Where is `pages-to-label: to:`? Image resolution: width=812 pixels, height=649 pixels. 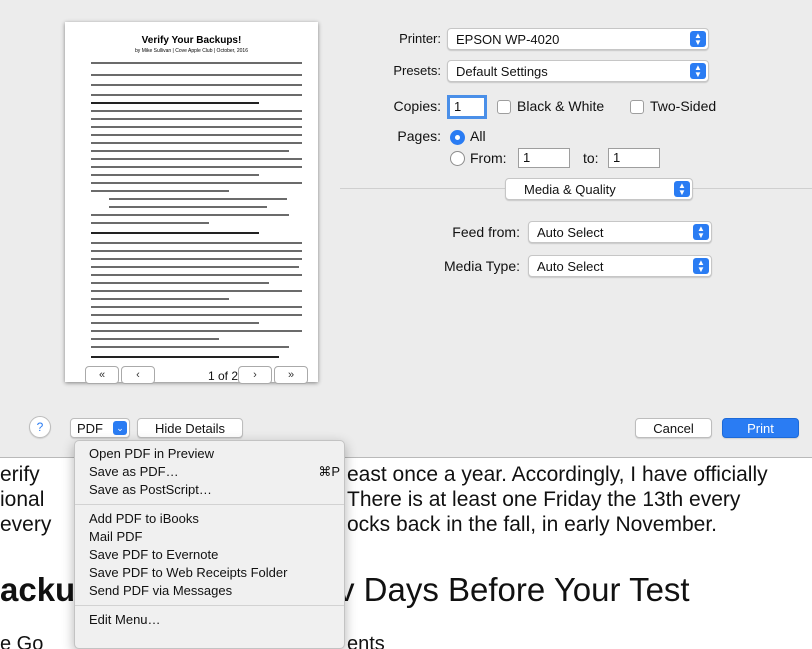
pages-to-label: to: is located at coordinates (591, 158).